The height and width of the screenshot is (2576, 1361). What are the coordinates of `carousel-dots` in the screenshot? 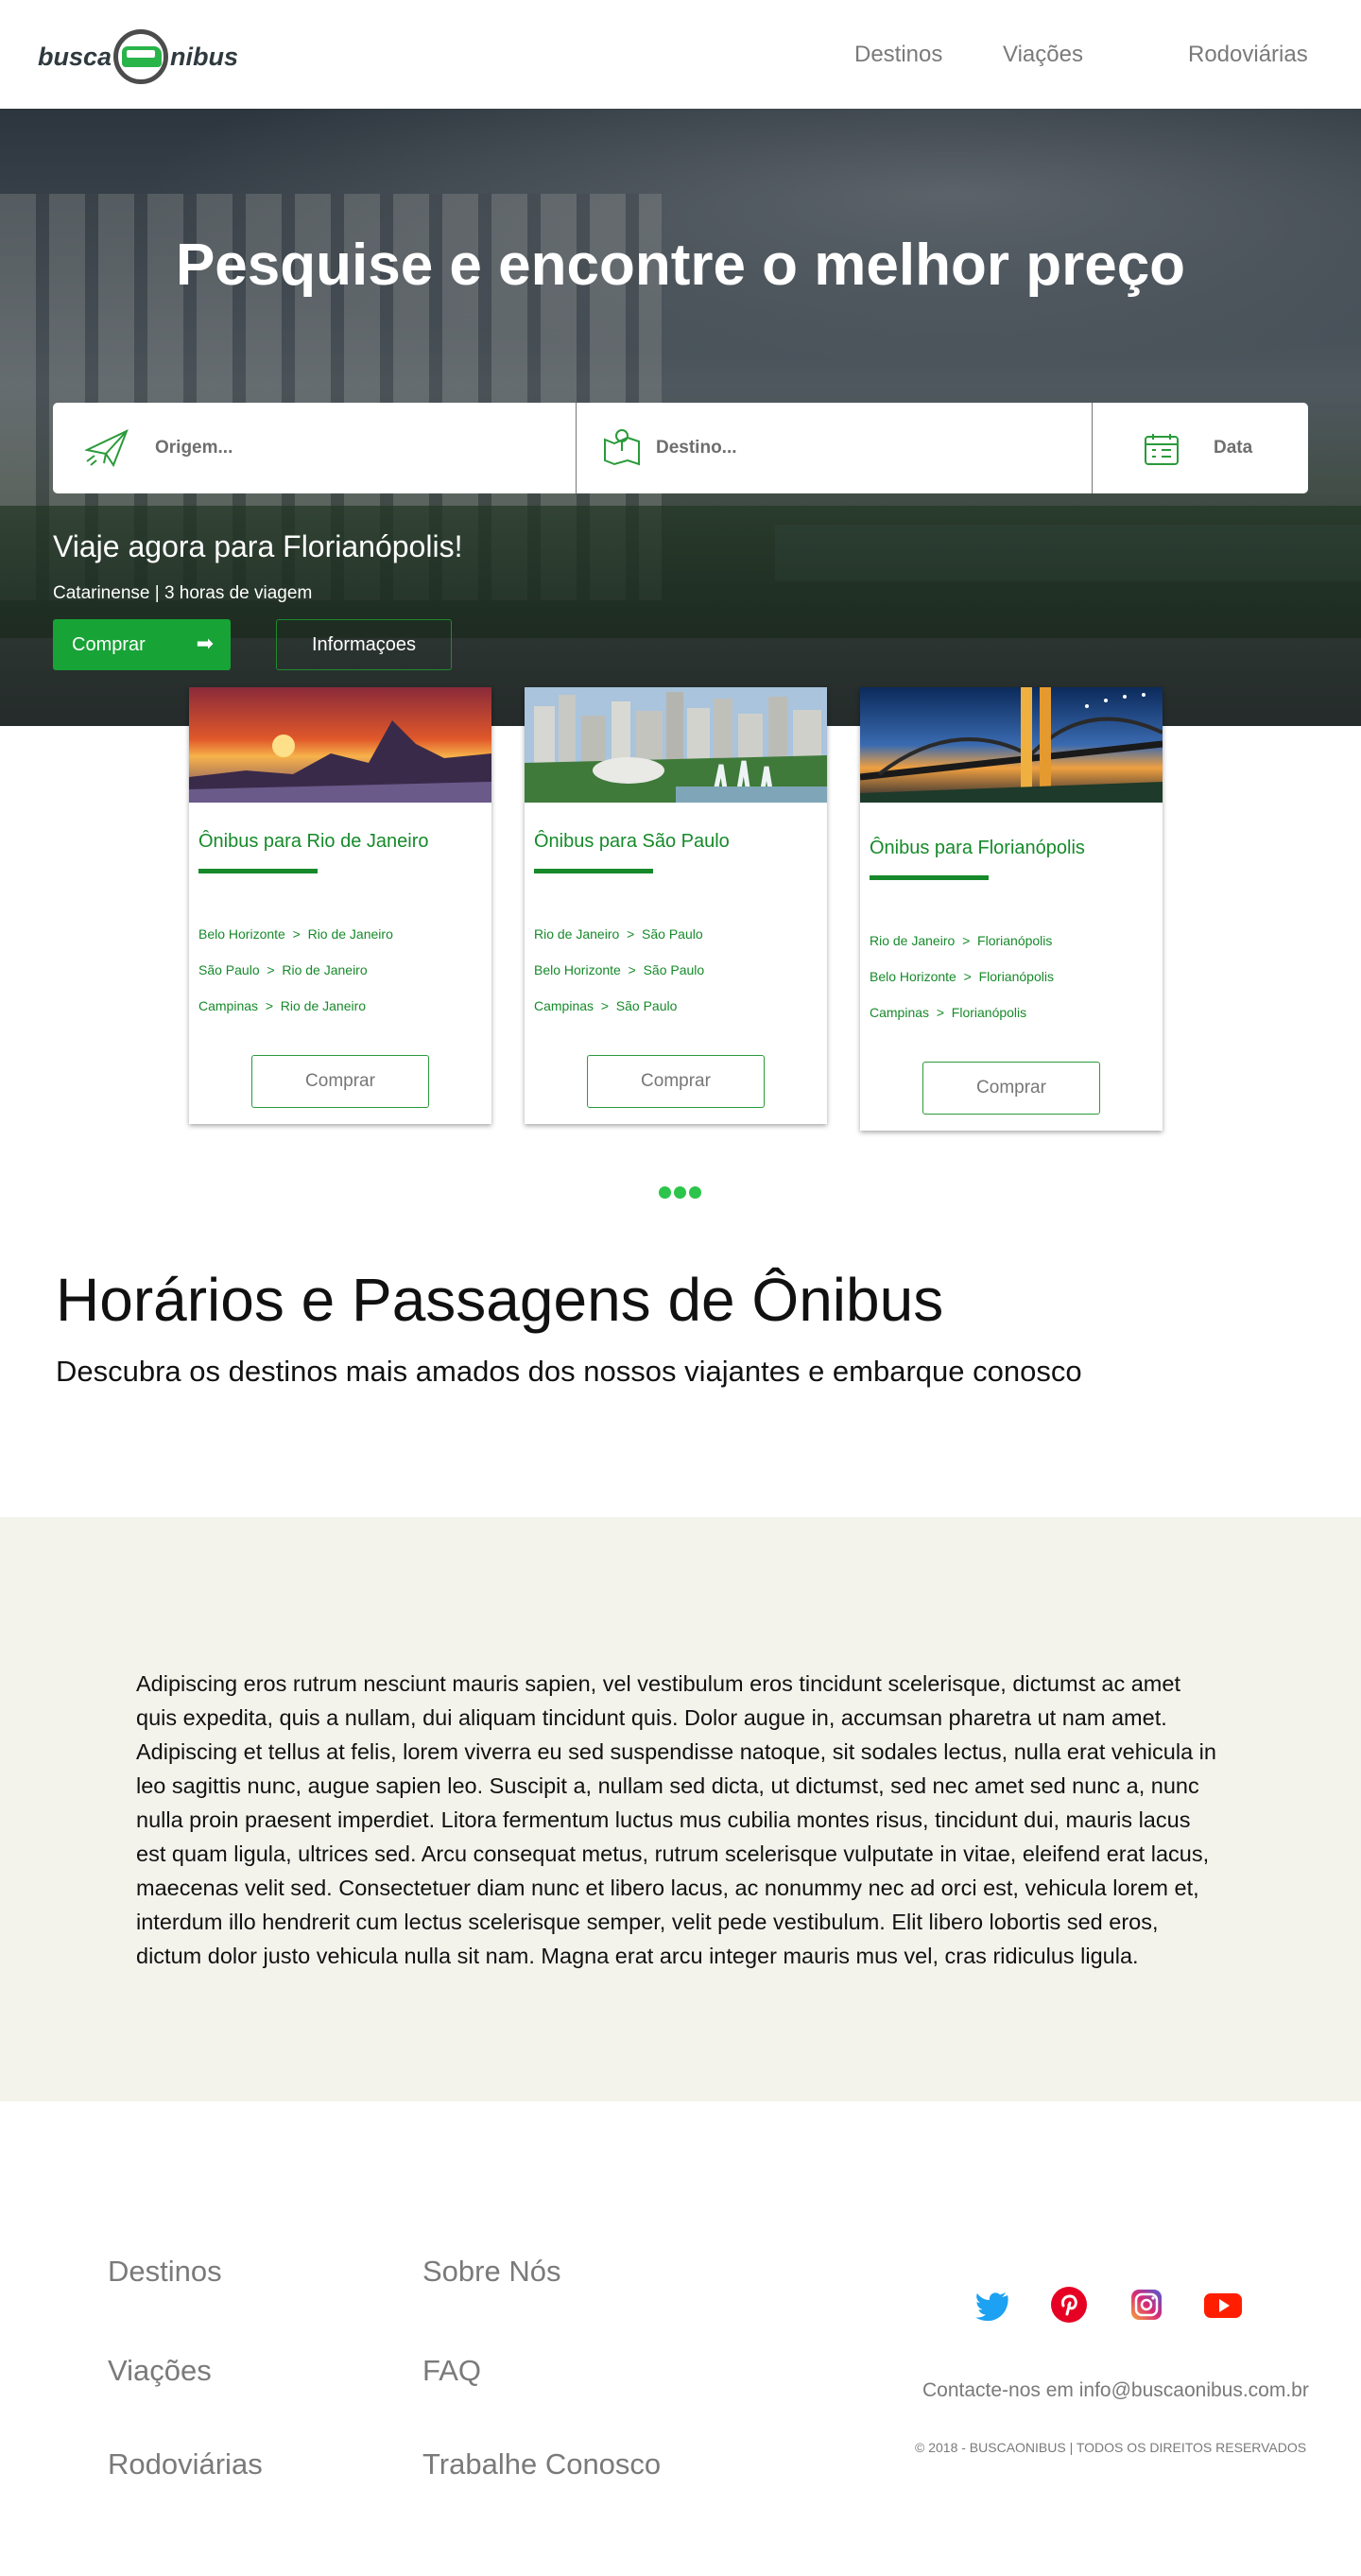 It's located at (680, 1192).